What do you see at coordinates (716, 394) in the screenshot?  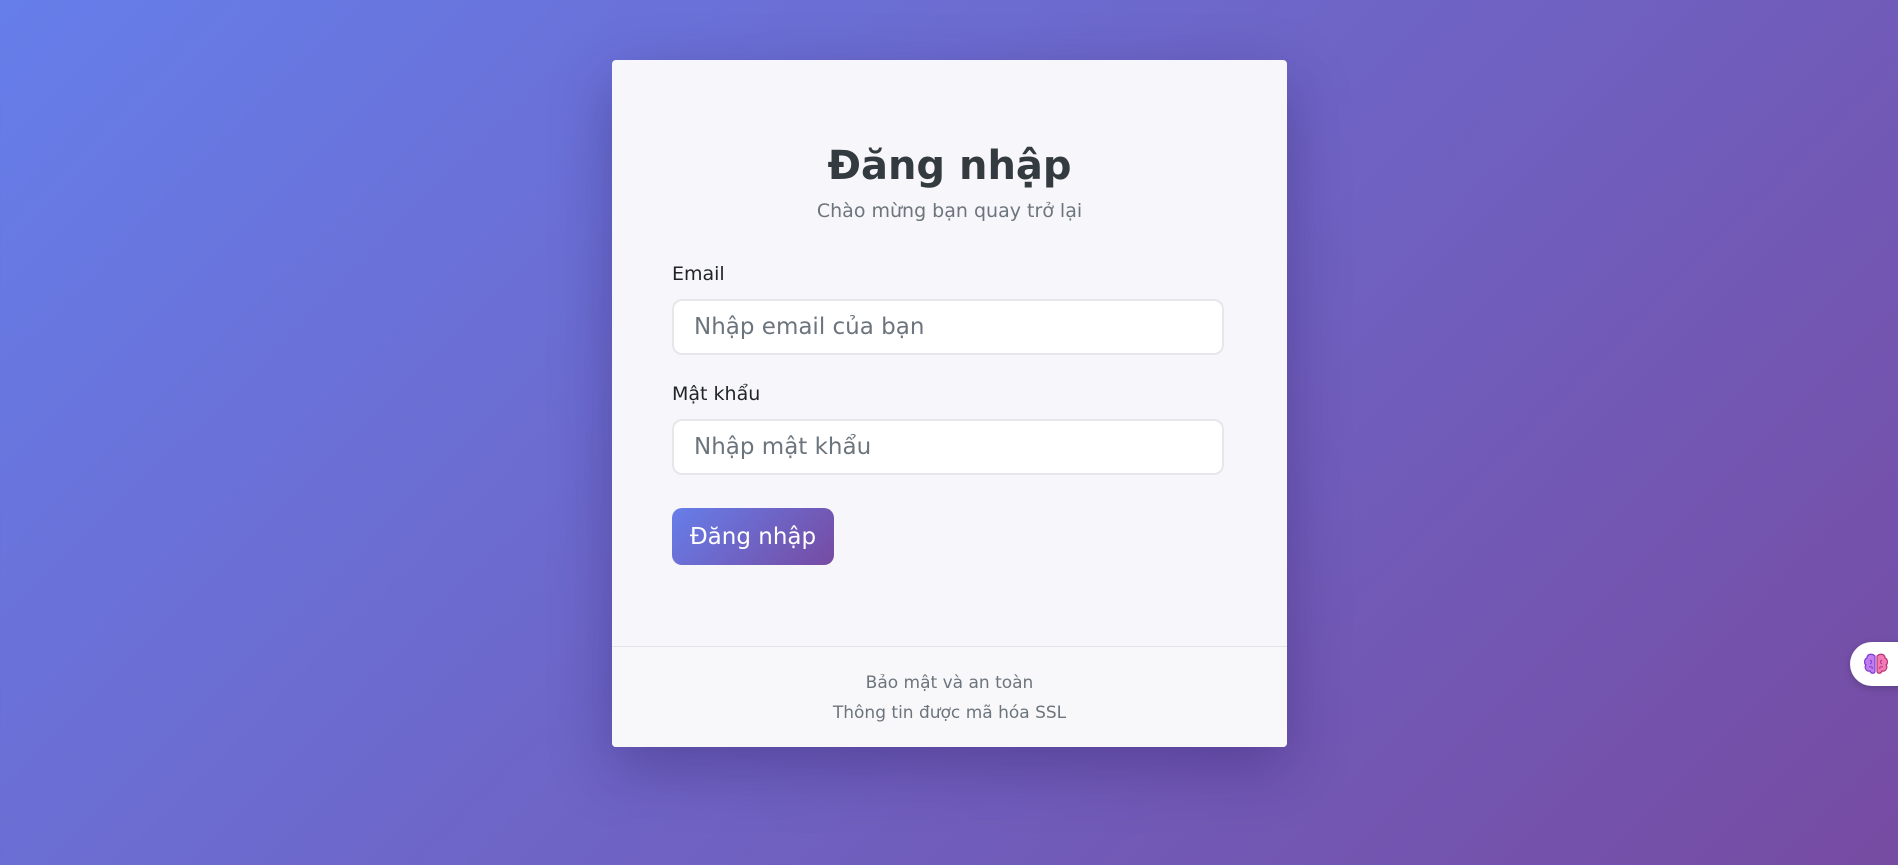 I see `password-label: Mật khẩu` at bounding box center [716, 394].